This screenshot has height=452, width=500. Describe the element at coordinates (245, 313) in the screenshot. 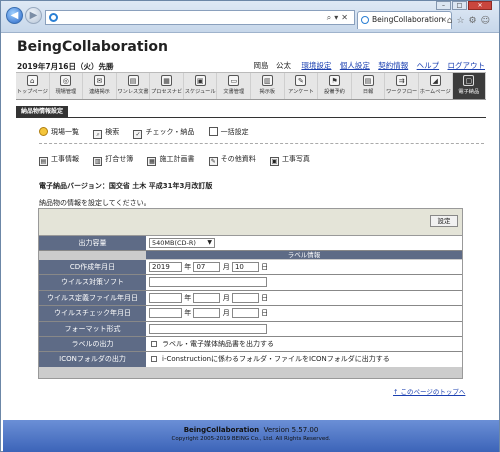

I see `virus-check-day-input` at that location.